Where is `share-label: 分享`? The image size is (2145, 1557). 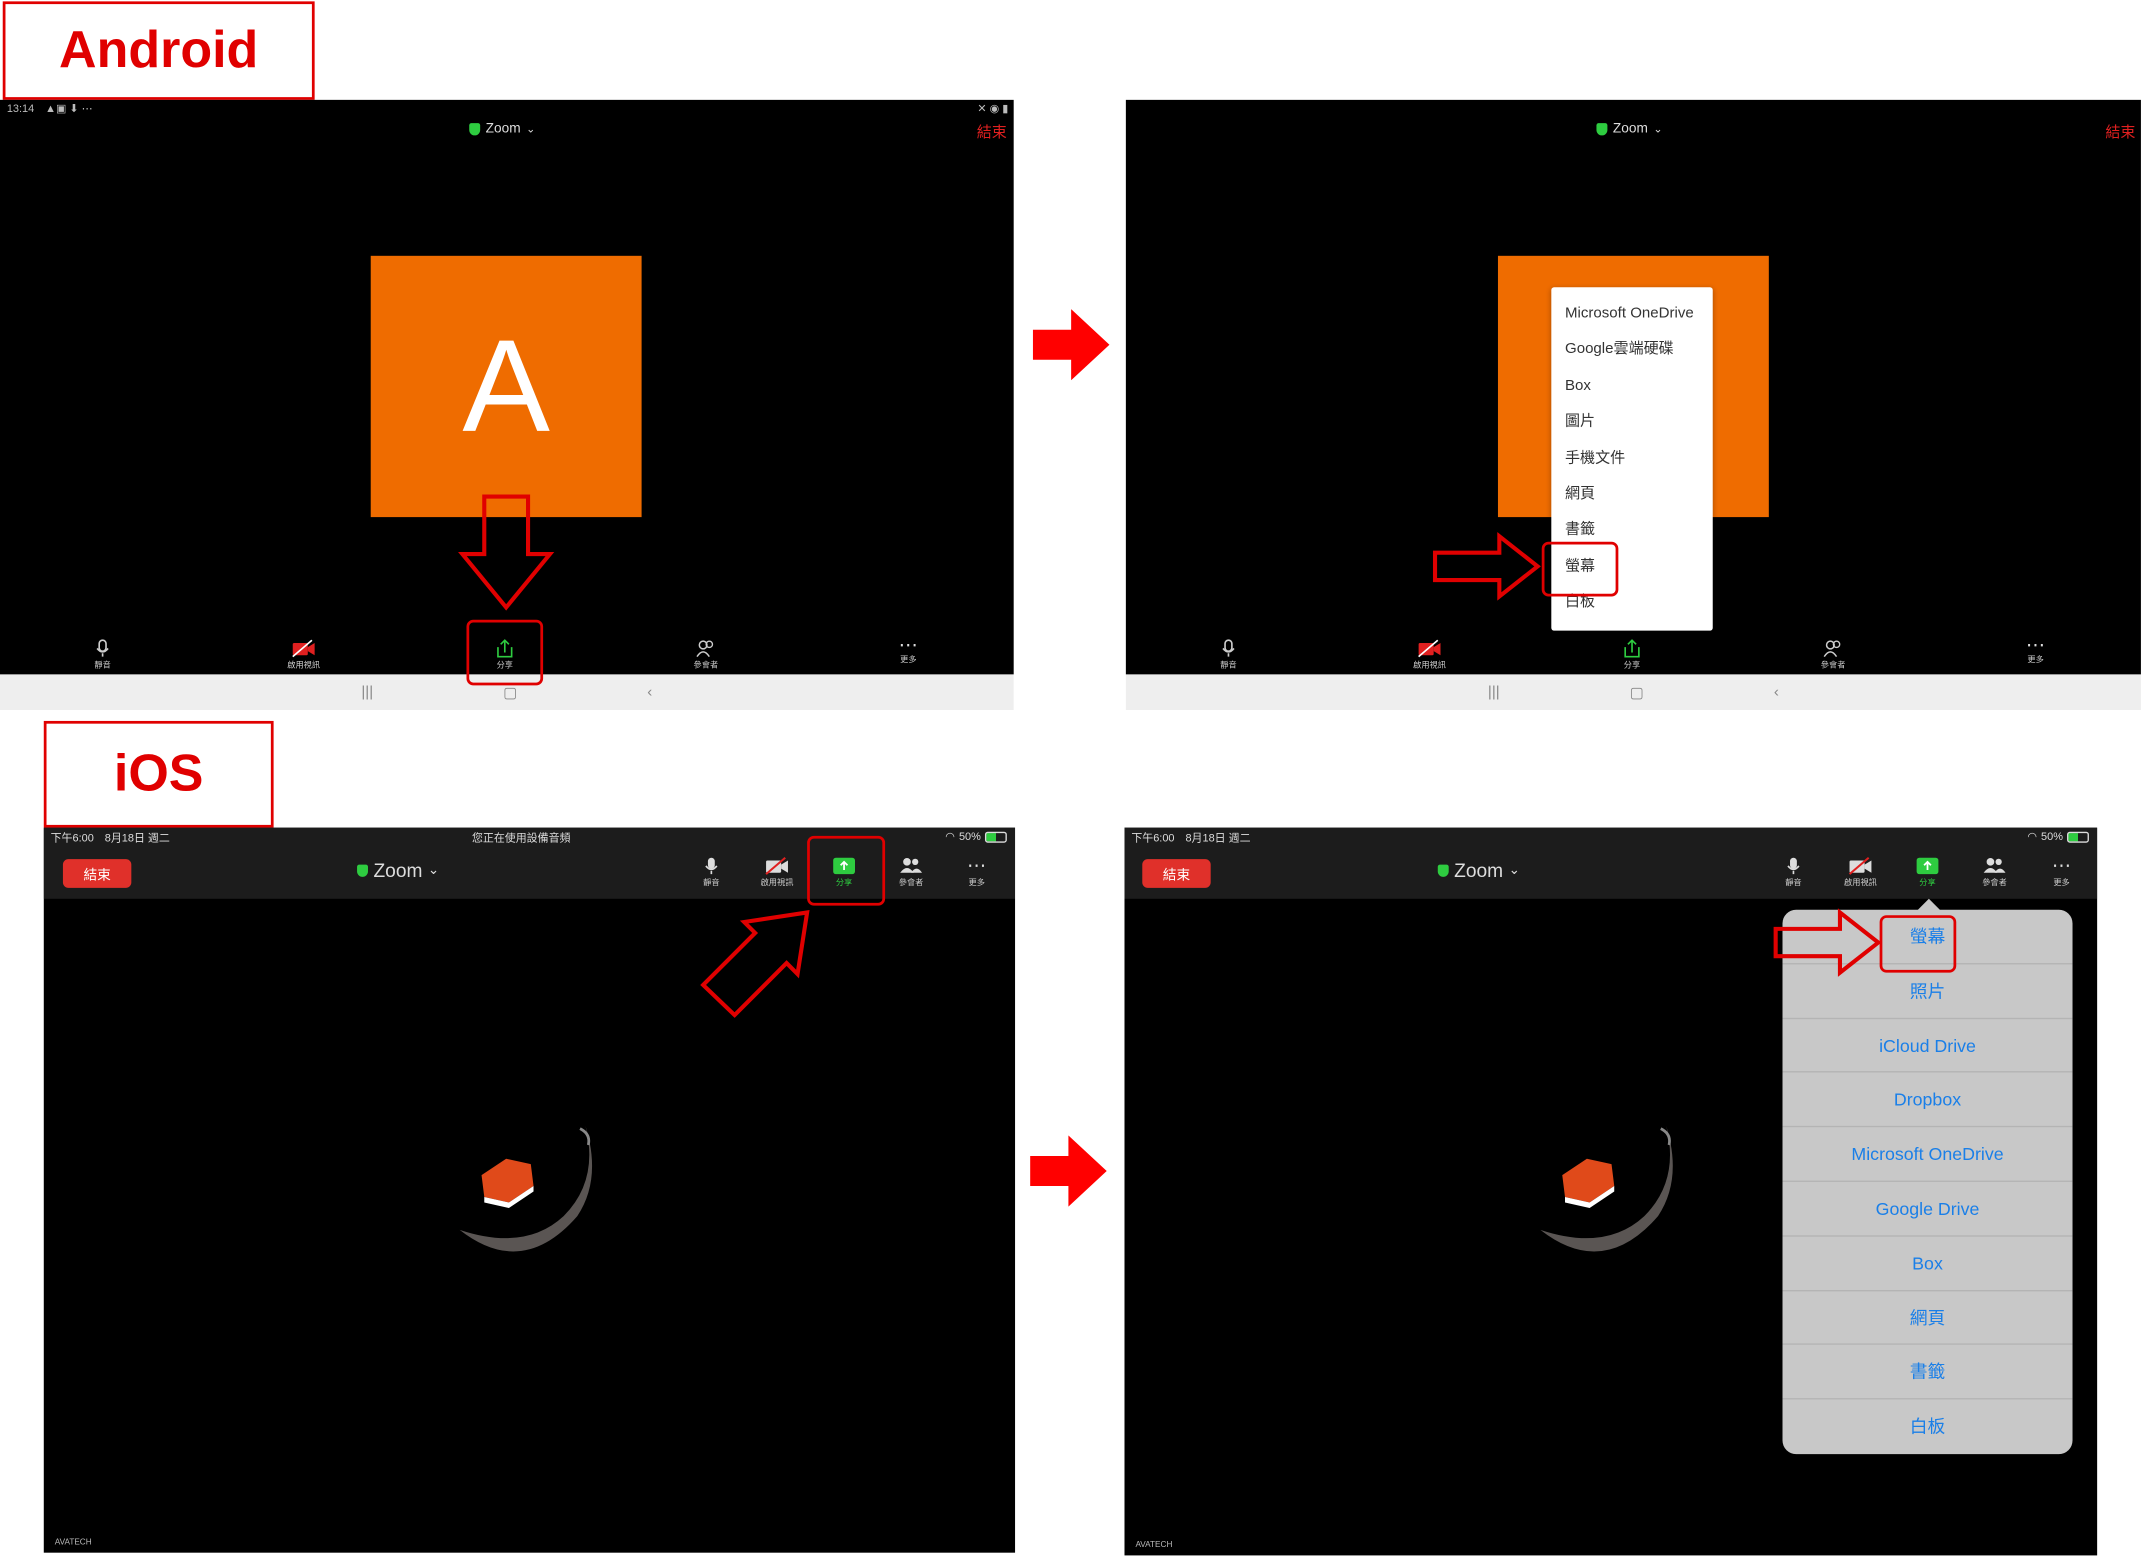 share-label: 分享 is located at coordinates (1632, 665).